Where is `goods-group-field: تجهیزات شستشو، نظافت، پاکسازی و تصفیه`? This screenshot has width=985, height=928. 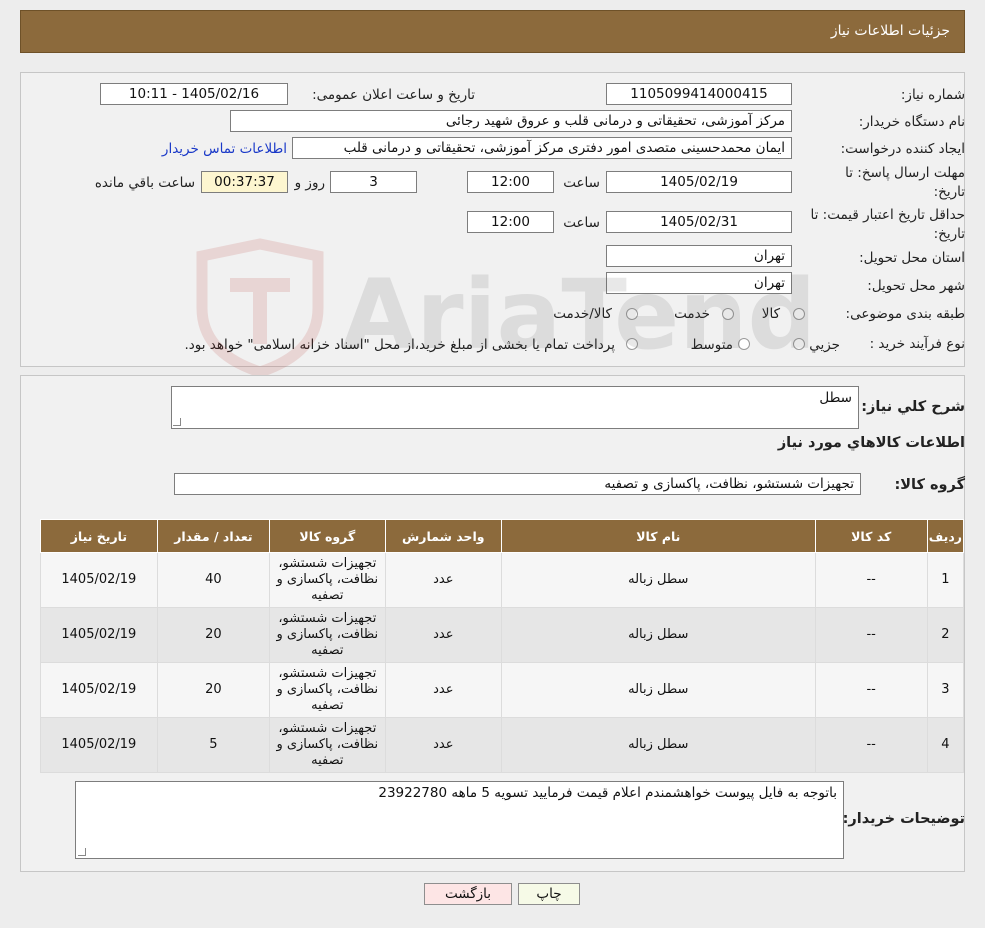
goods-group-field: تجهیزات شستشو، نظافت، پاکسازی و تصفیه is located at coordinates (517, 484).